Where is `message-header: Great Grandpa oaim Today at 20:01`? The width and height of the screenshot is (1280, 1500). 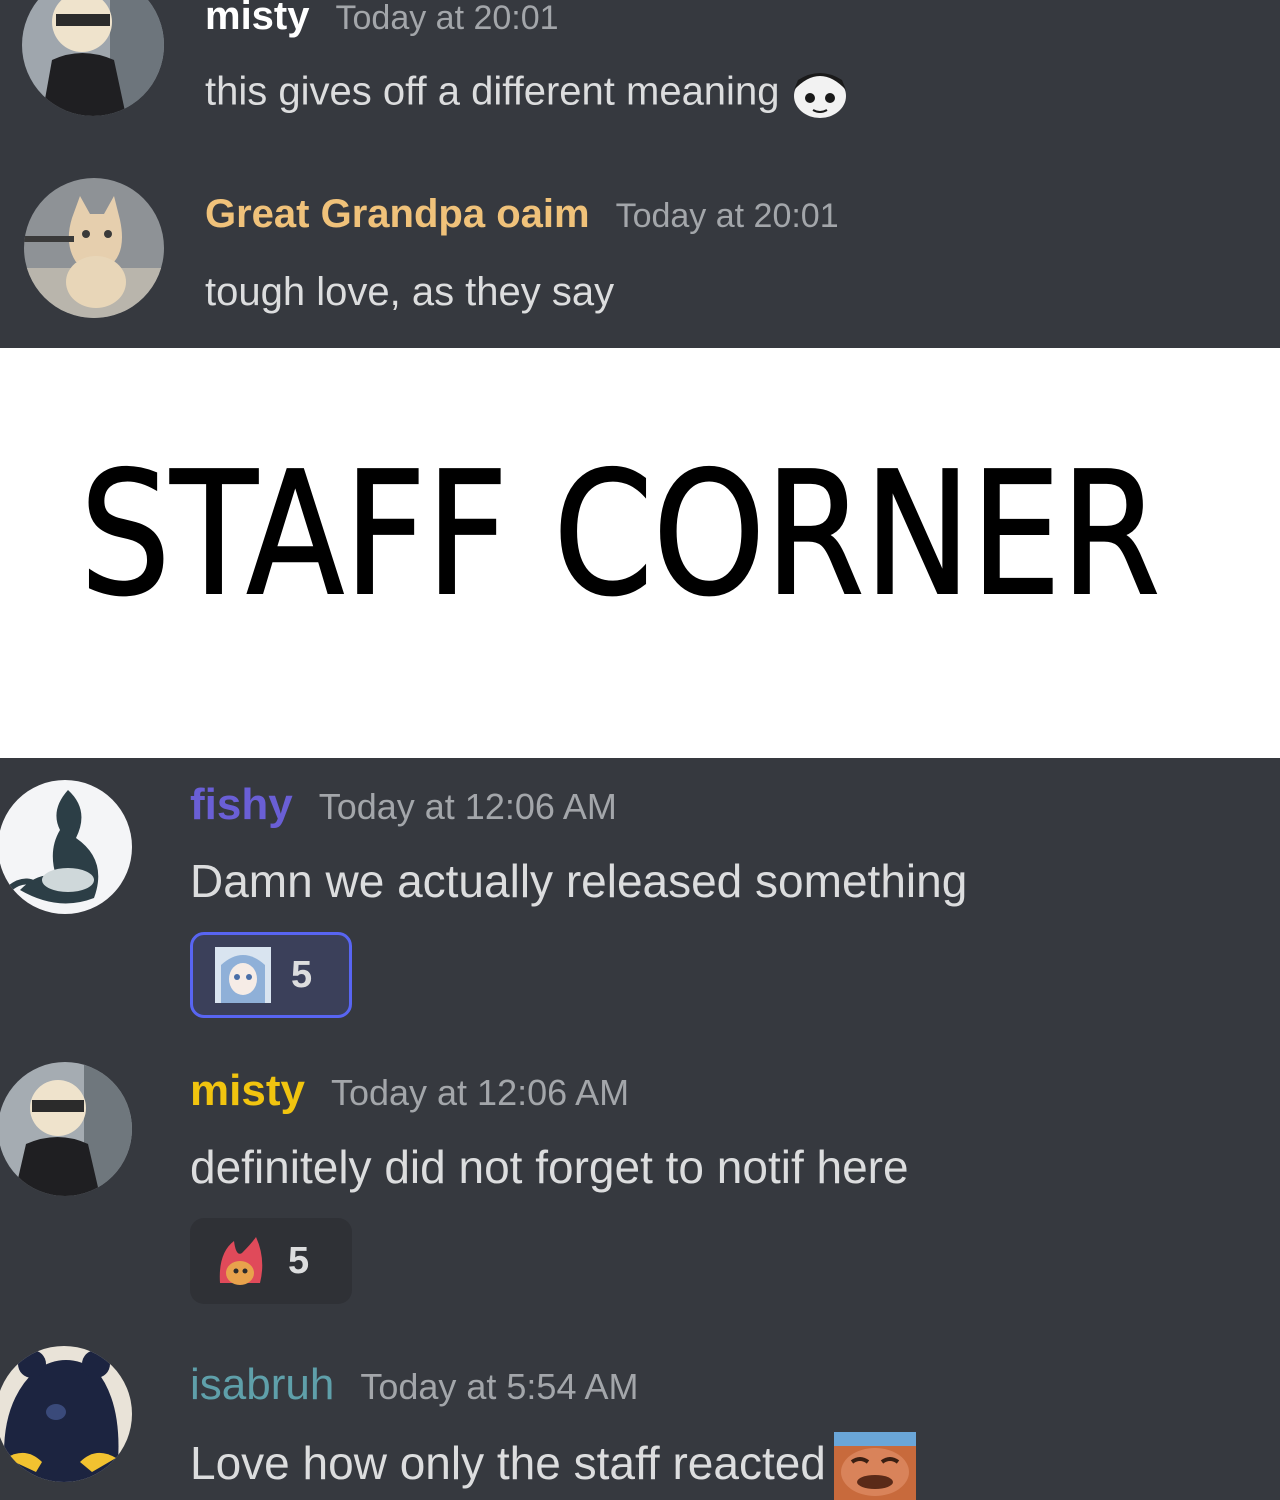
message-header: Great Grandpa oaim Today at 20:01 is located at coordinates (522, 214).